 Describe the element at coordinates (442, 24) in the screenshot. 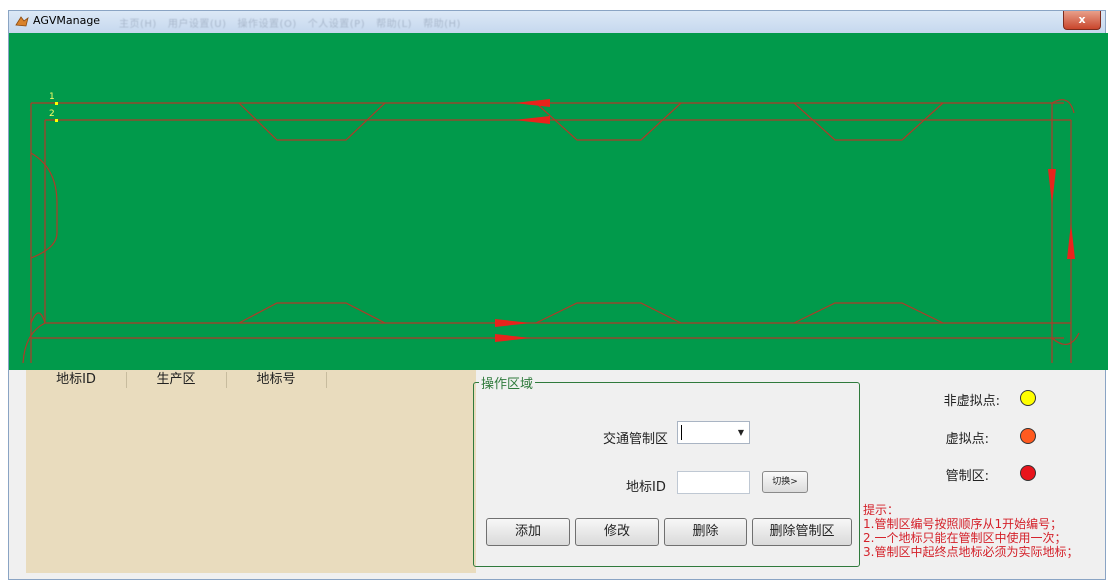

I see `menu-item: 帮助(H)` at that location.